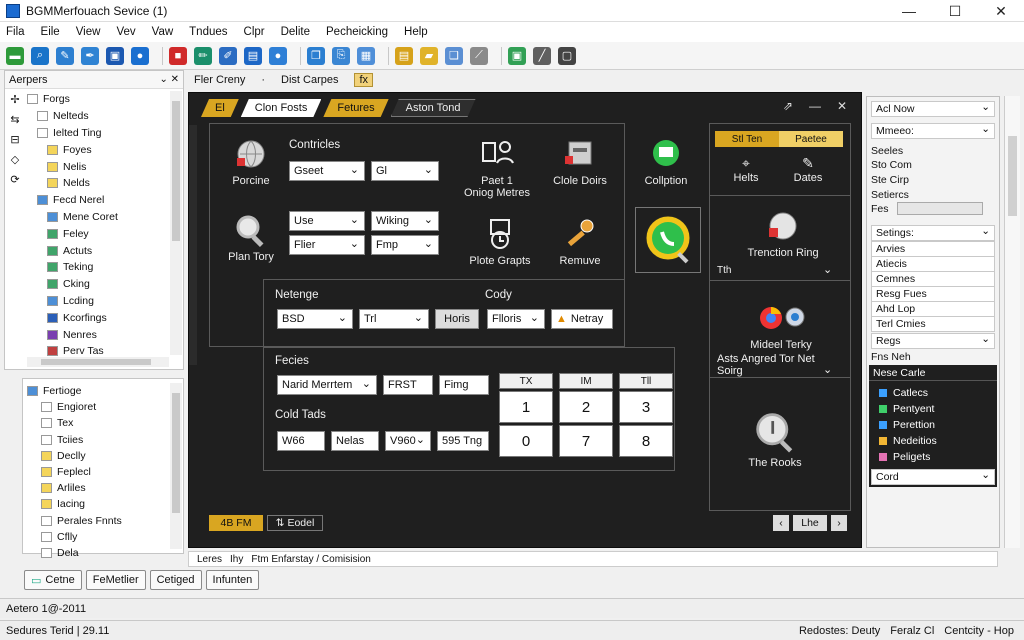 Image resolution: width=1024 pixels, height=640 pixels. I want to click on minimize-panel-icon: —, so click(815, 106).